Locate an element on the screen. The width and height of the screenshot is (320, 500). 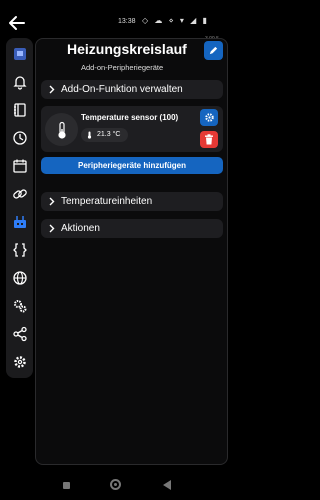
sidebar-item-links is located at coordinates (19, 194).